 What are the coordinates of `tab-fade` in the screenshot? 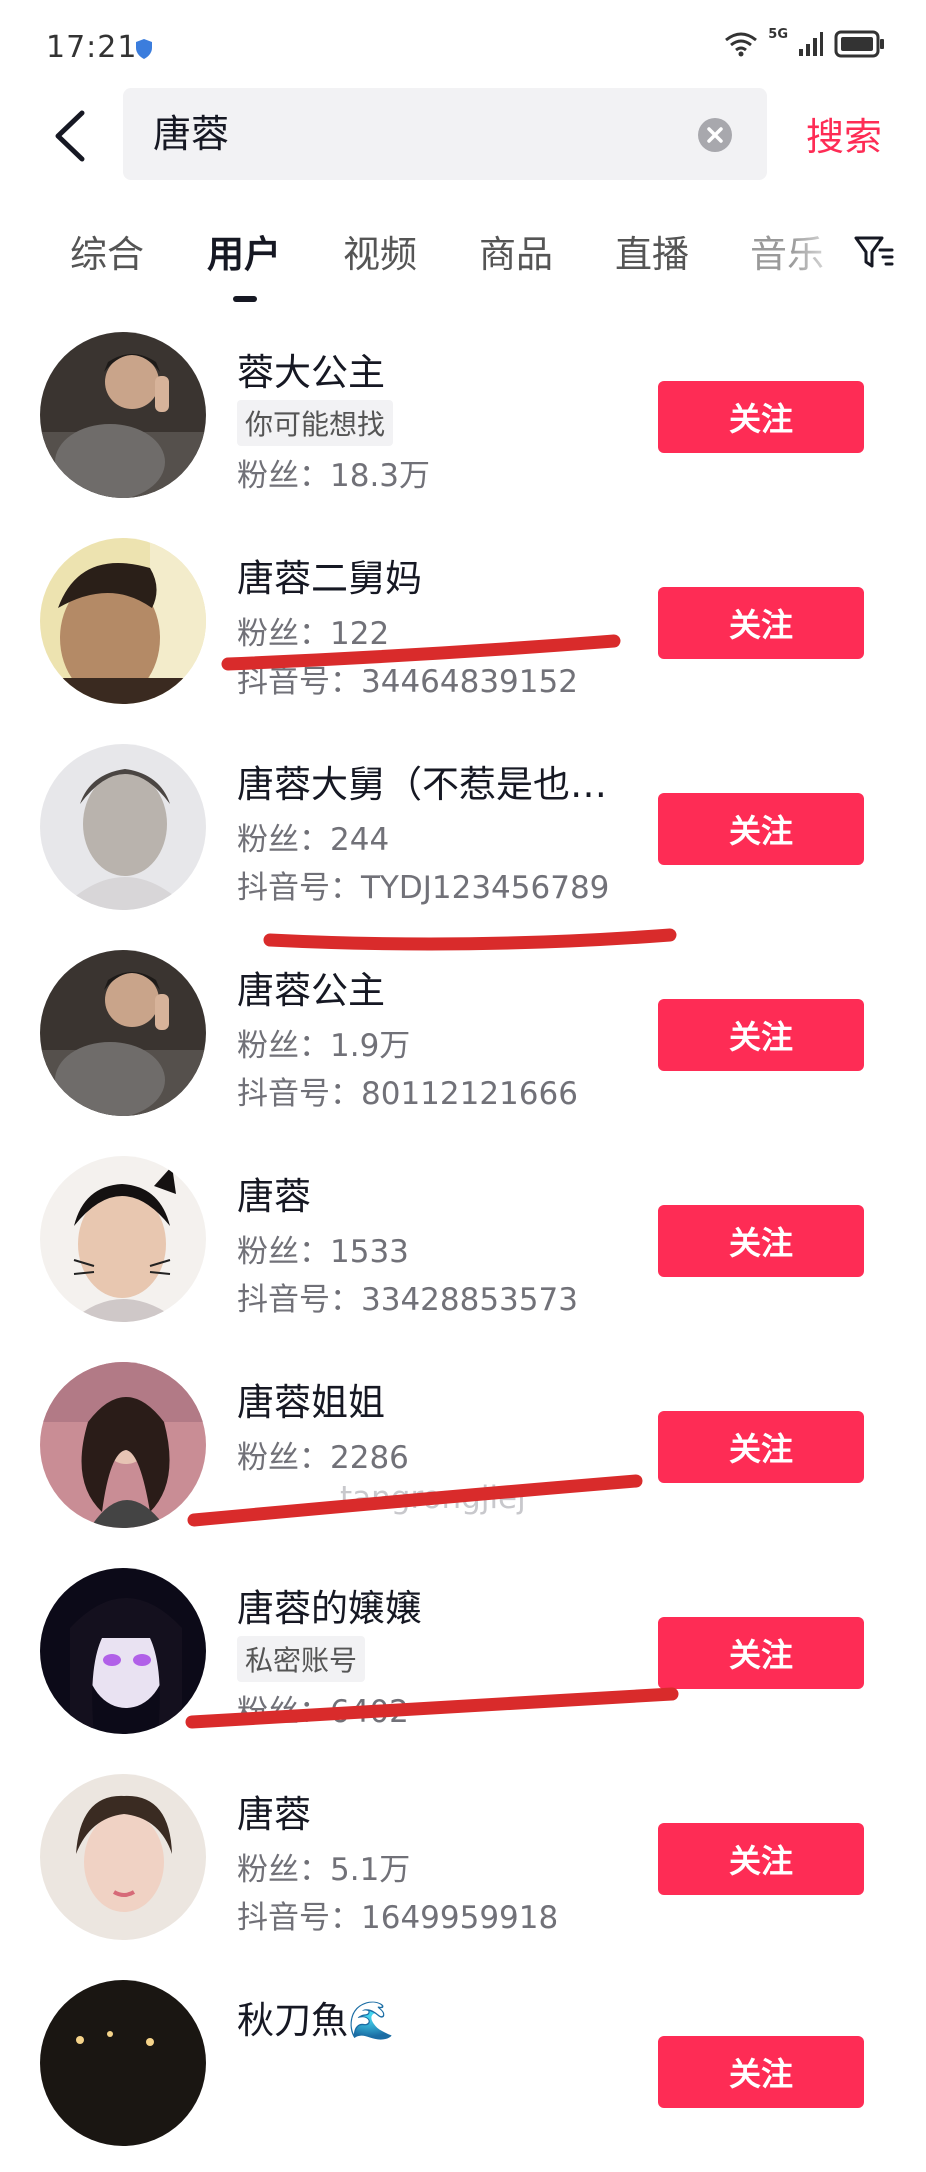 It's located at (820, 250).